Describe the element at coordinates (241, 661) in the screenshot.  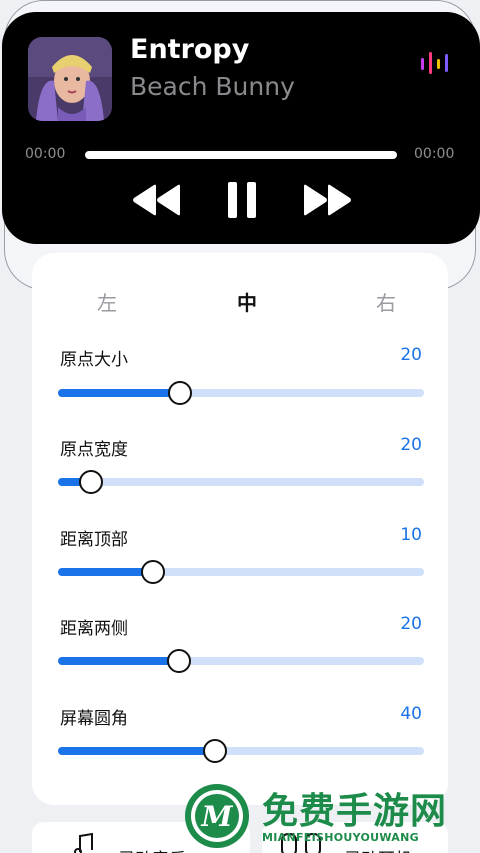
I see `slider-side-distance` at that location.